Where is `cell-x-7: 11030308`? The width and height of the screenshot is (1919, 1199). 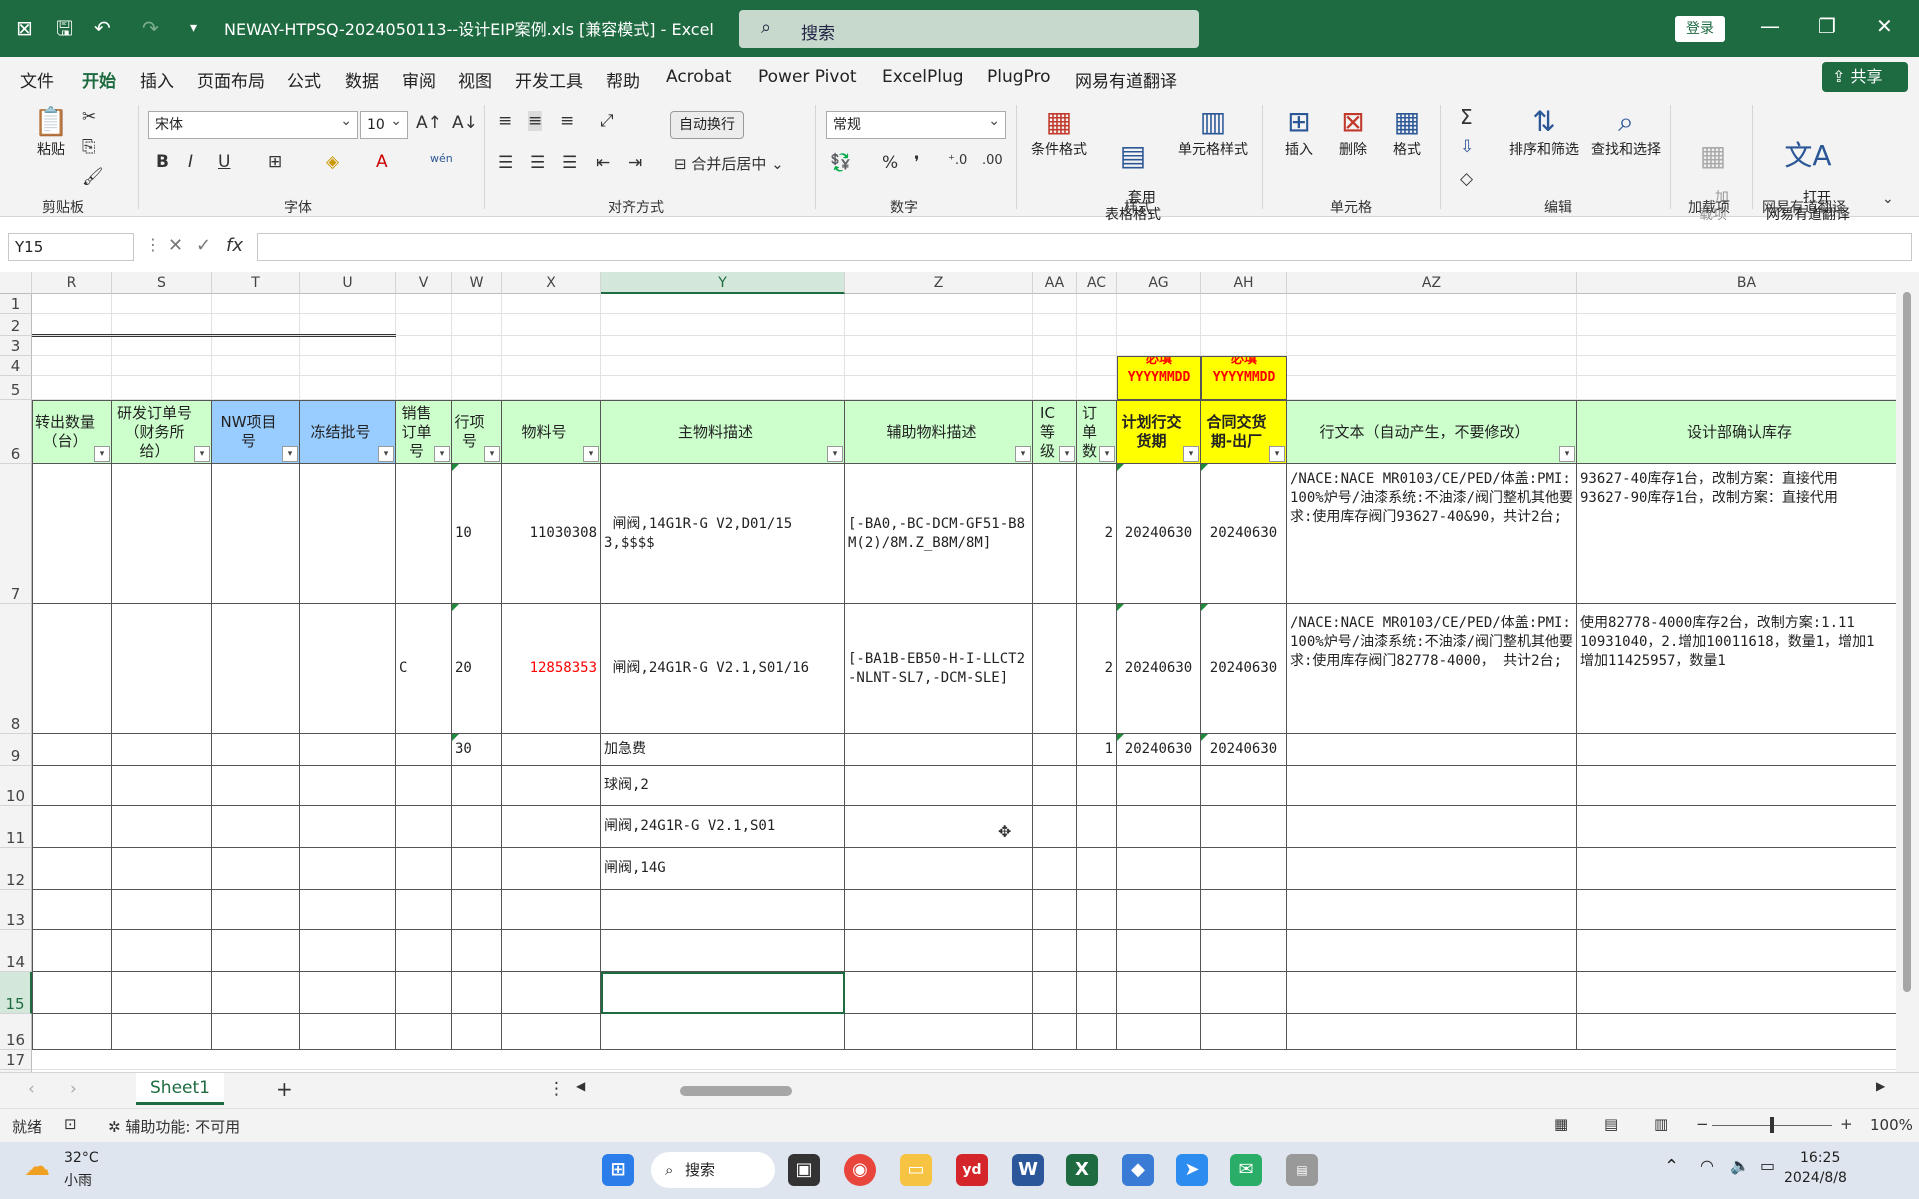
cell-x-7: 11030308 is located at coordinates (551, 534).